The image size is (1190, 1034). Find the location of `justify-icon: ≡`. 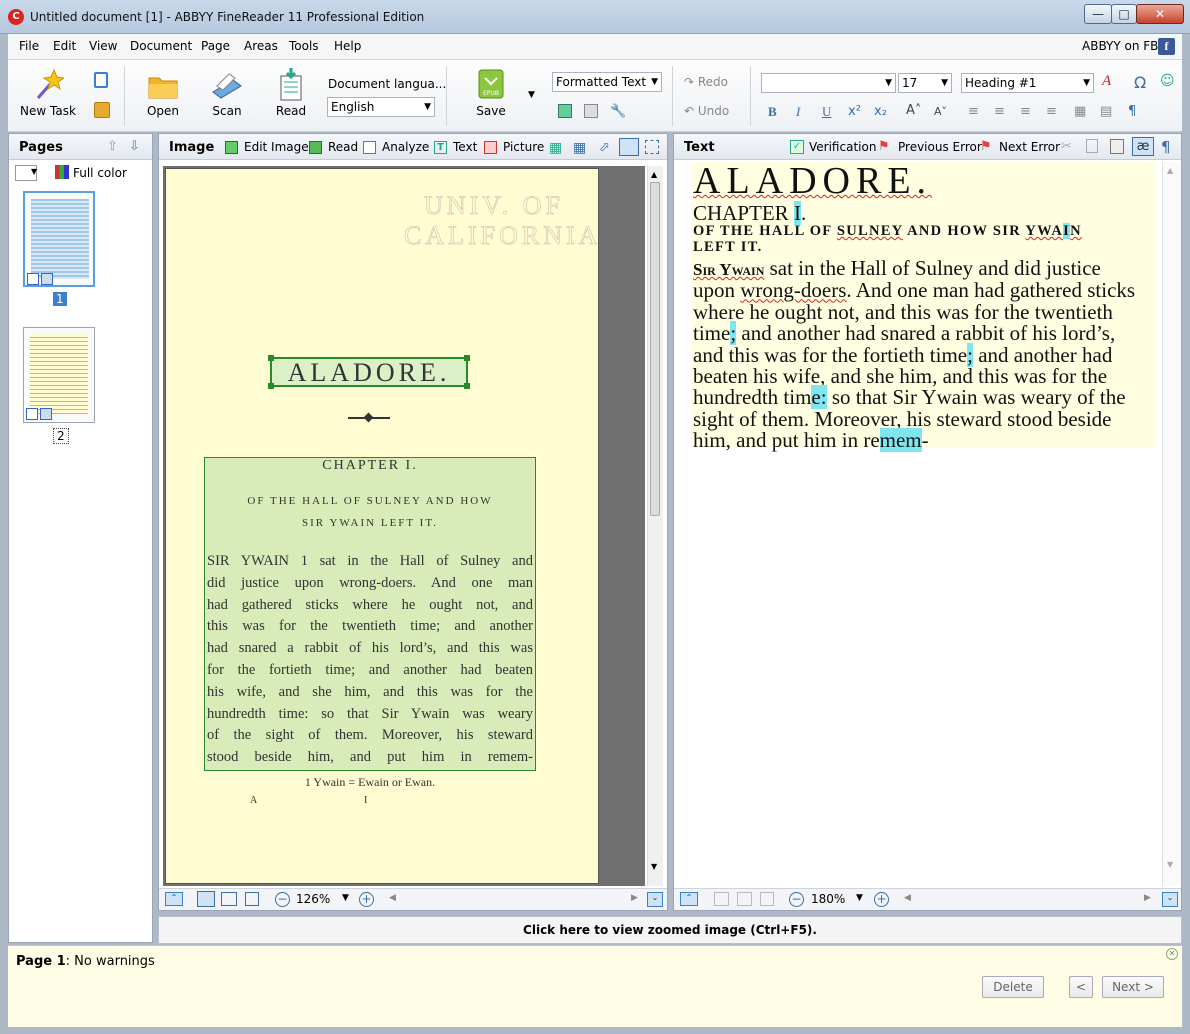

justify-icon: ≡ is located at coordinates (1051, 111).